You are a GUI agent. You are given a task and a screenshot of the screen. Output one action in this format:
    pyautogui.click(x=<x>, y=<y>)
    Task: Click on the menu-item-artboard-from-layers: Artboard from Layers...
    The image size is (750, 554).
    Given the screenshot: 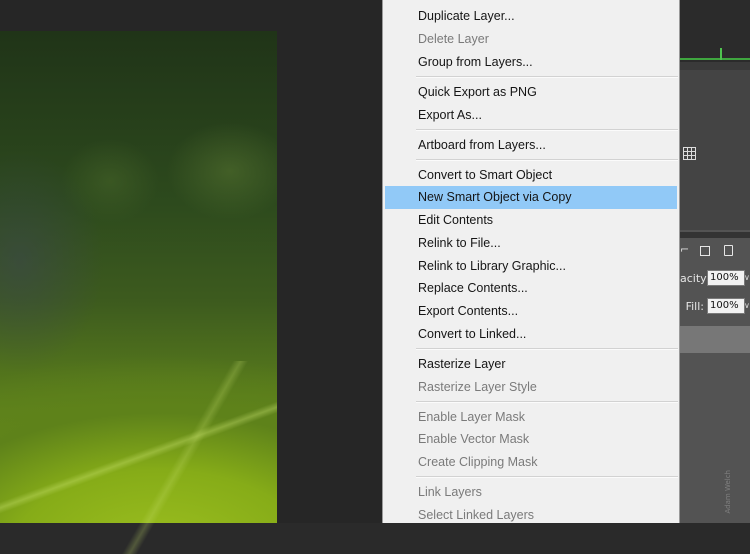 What is the action you would take?
    pyautogui.click(x=531, y=145)
    